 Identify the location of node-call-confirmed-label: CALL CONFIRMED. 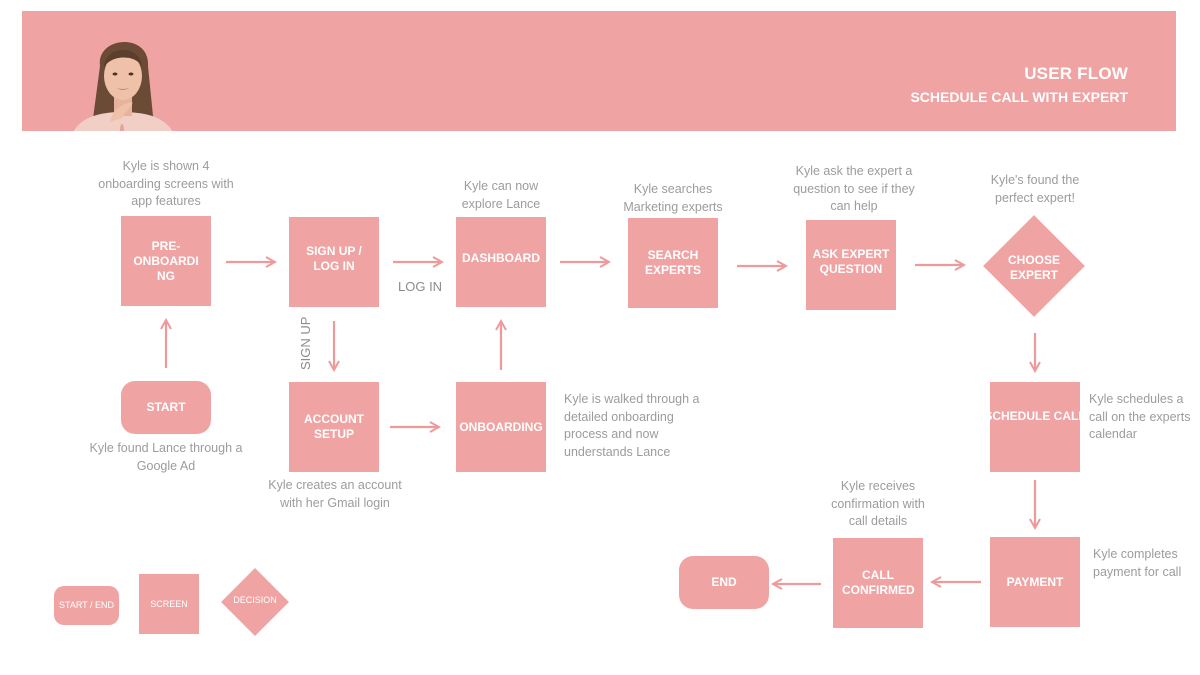
(878, 582).